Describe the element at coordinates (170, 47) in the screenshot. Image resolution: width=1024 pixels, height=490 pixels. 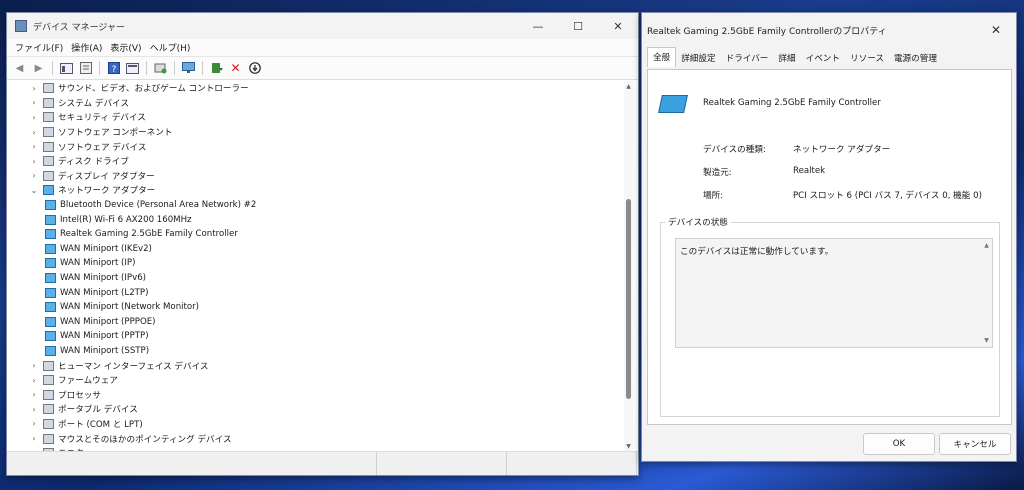
I see `menu-help: ヘルプ(H)` at that location.